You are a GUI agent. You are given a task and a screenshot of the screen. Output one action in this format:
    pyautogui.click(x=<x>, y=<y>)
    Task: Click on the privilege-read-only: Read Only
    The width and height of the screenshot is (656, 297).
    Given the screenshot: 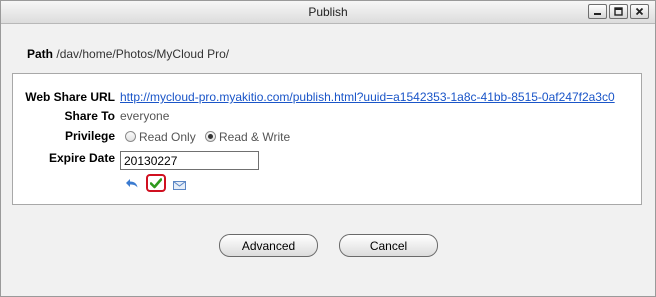 What is the action you would take?
    pyautogui.click(x=160, y=137)
    